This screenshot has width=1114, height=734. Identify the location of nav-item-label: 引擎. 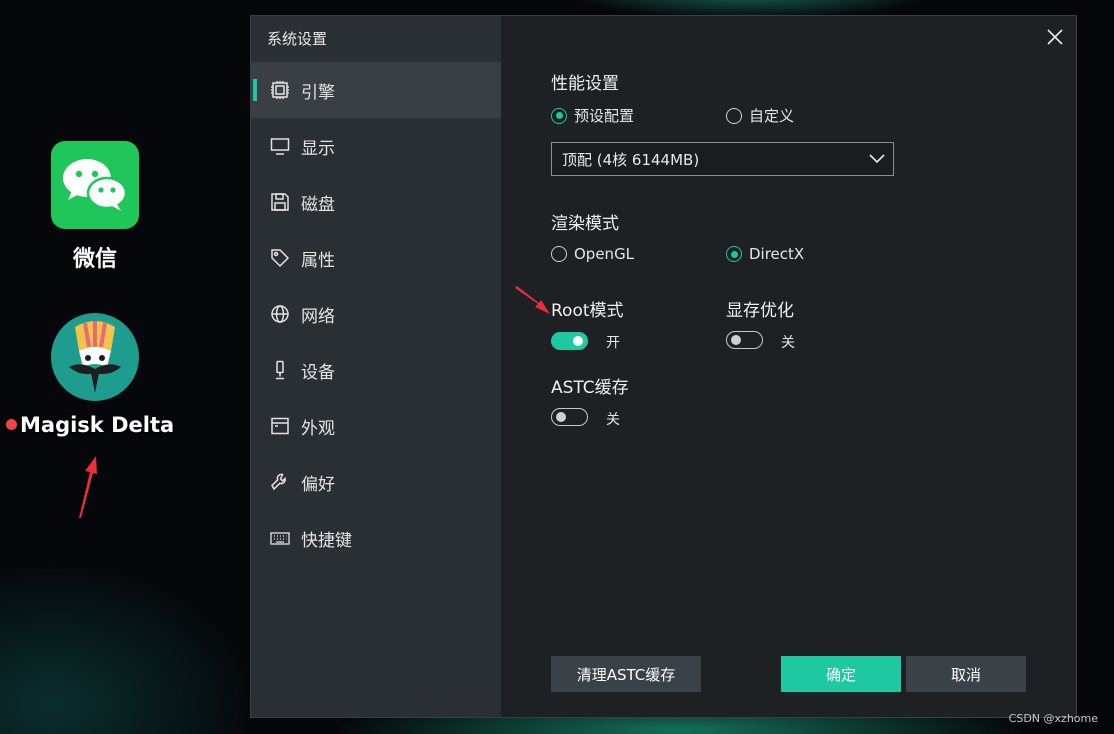
(318, 92).